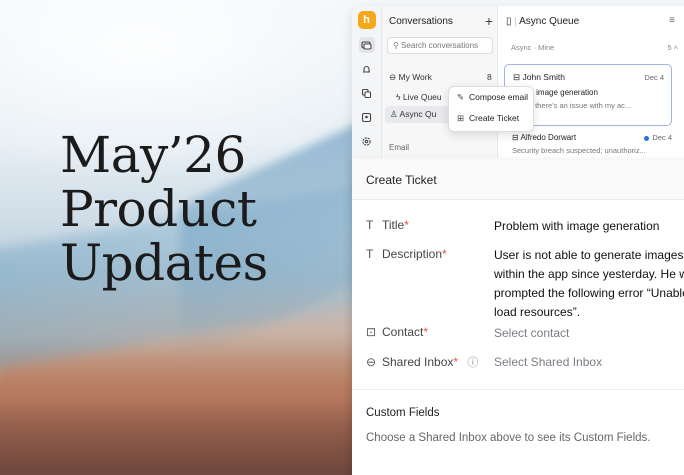 This screenshot has height=475, width=684. I want to click on unread-dot, so click(647, 138).